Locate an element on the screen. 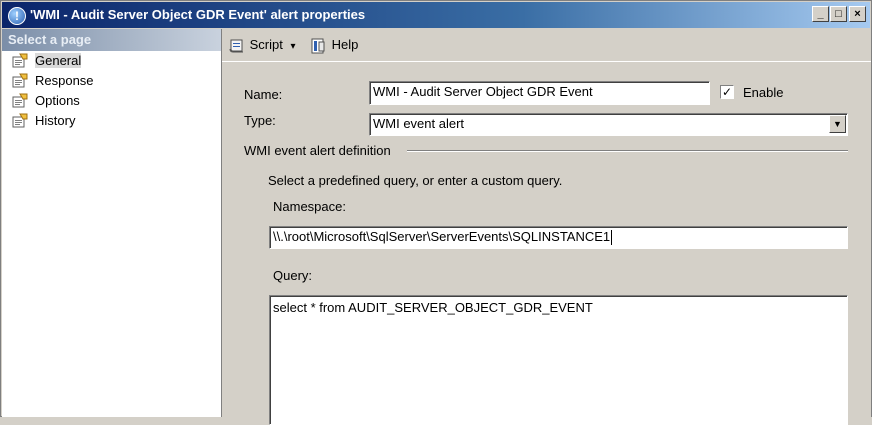  sidebar-item-general: General is located at coordinates (111, 61).